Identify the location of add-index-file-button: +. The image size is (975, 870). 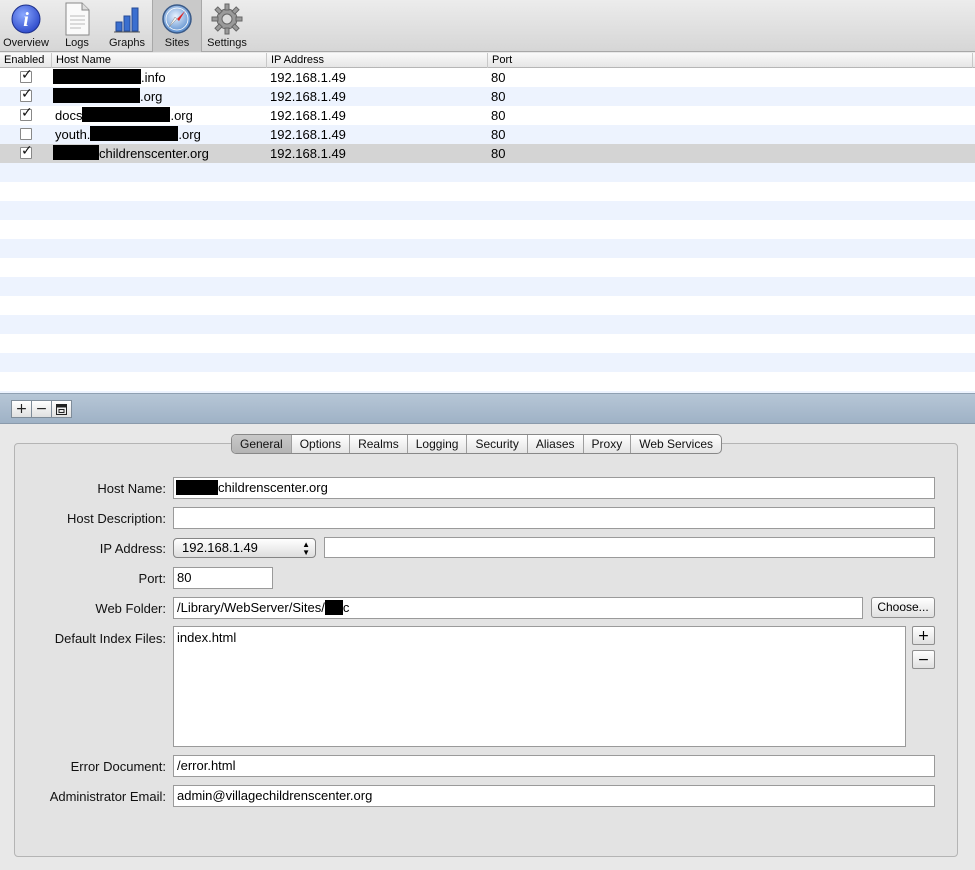
(923, 635).